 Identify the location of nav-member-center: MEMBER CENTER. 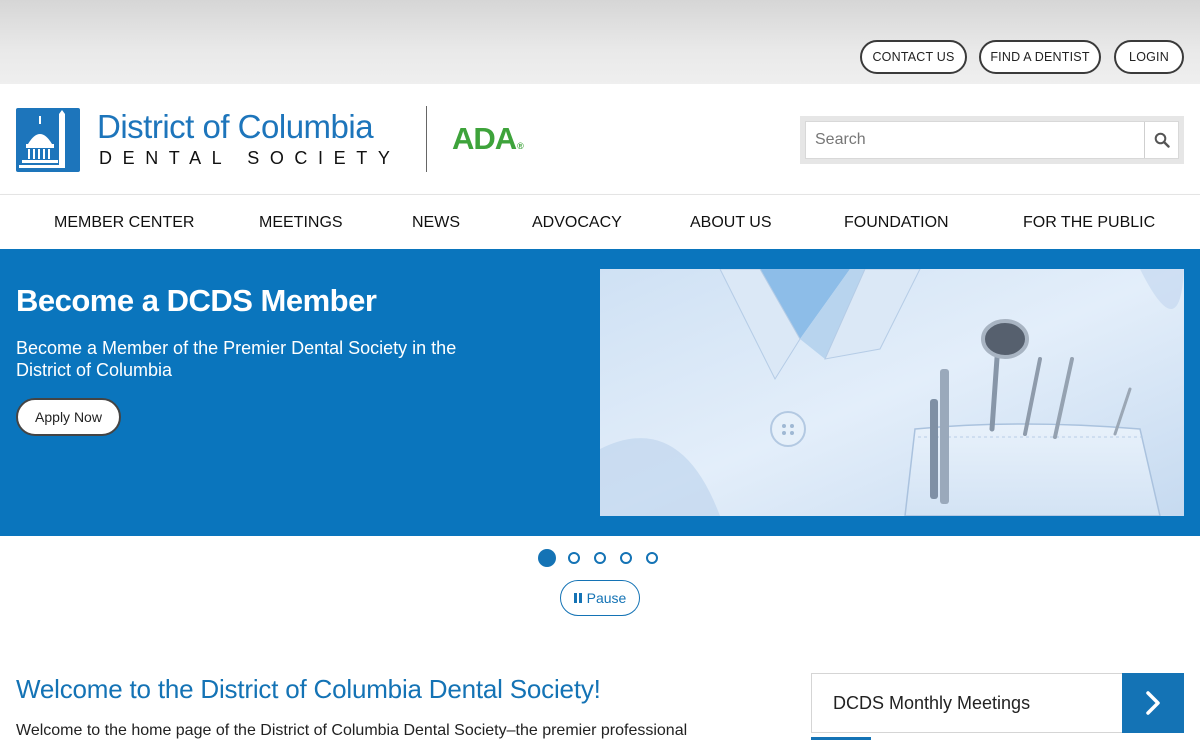
(124, 222).